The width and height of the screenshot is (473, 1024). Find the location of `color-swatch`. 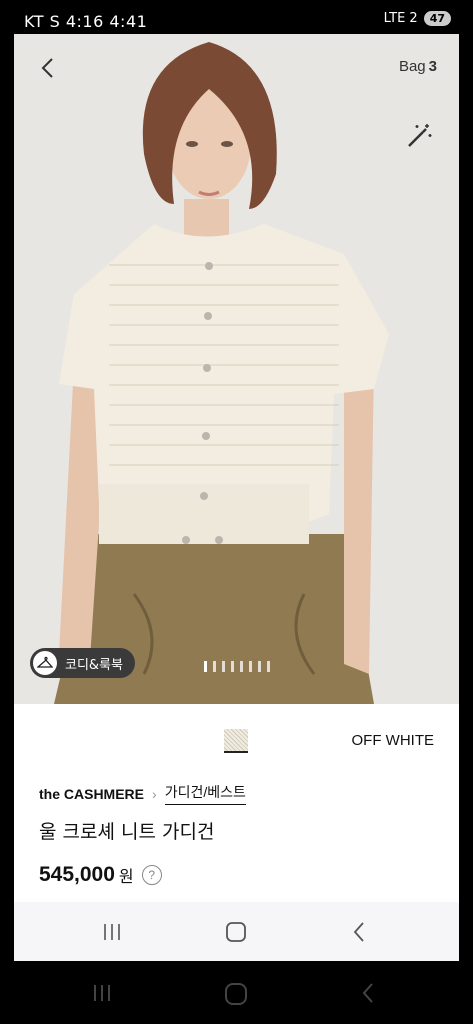

color-swatch is located at coordinates (236, 741).